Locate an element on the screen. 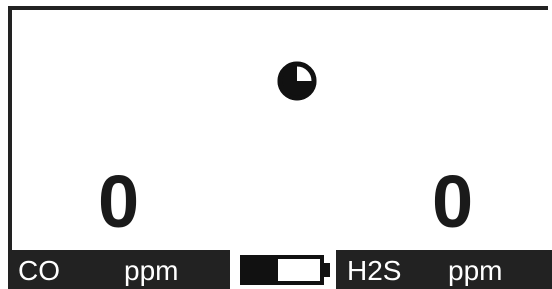  pie-timer-icon is located at coordinates (297, 81).